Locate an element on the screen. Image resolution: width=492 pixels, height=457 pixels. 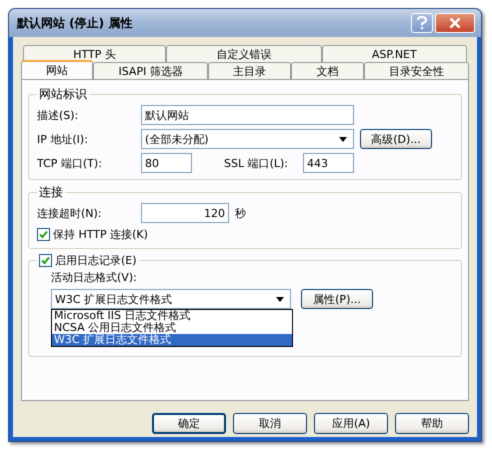
tab: 自定义错误 is located at coordinates (244, 53).